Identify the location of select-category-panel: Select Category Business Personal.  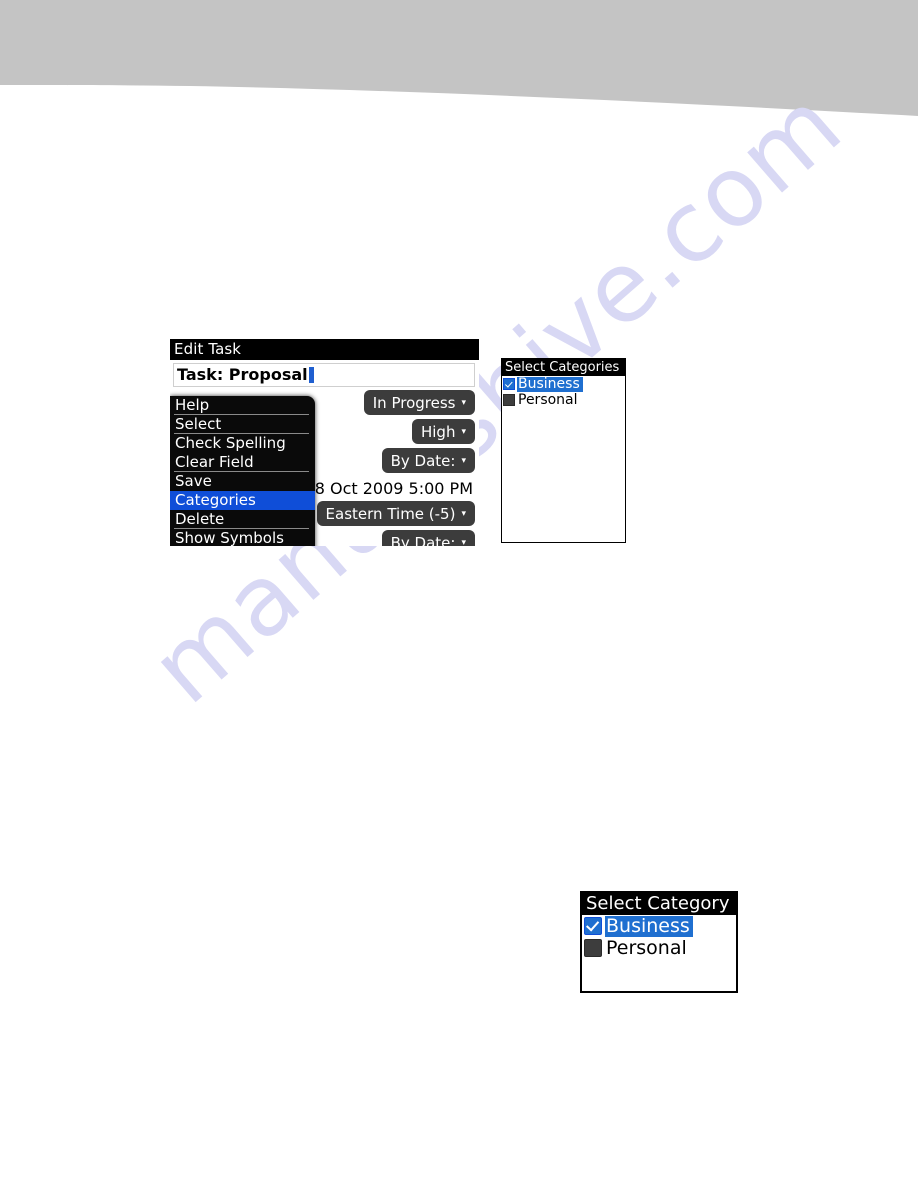
(659, 942).